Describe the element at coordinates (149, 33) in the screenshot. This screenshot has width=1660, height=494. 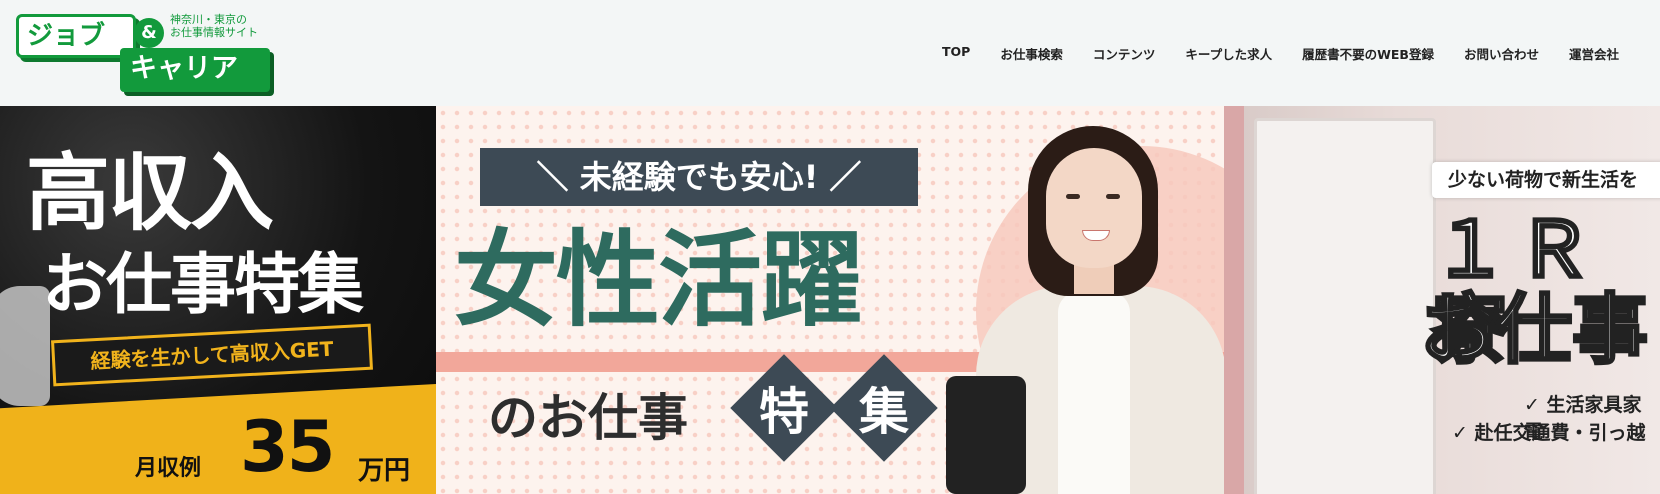
I see `logo-ampersand: &` at that location.